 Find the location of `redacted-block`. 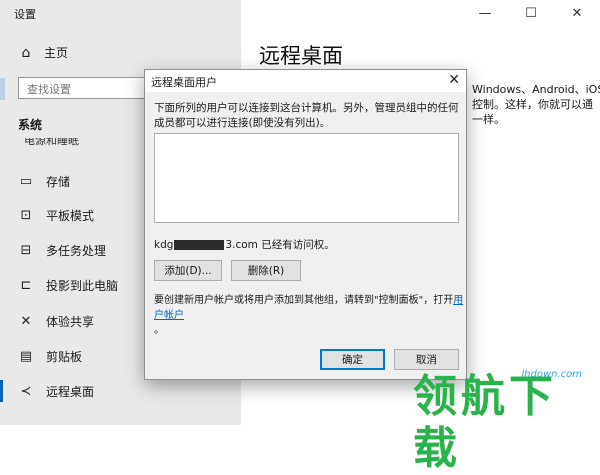

redacted-block is located at coordinates (199, 245).